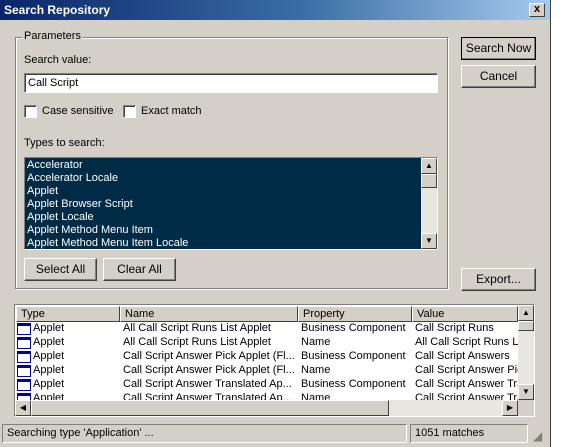 The width and height of the screenshot is (582, 447). What do you see at coordinates (68, 314) in the screenshot?
I see `column-header-type: Type` at bounding box center [68, 314].